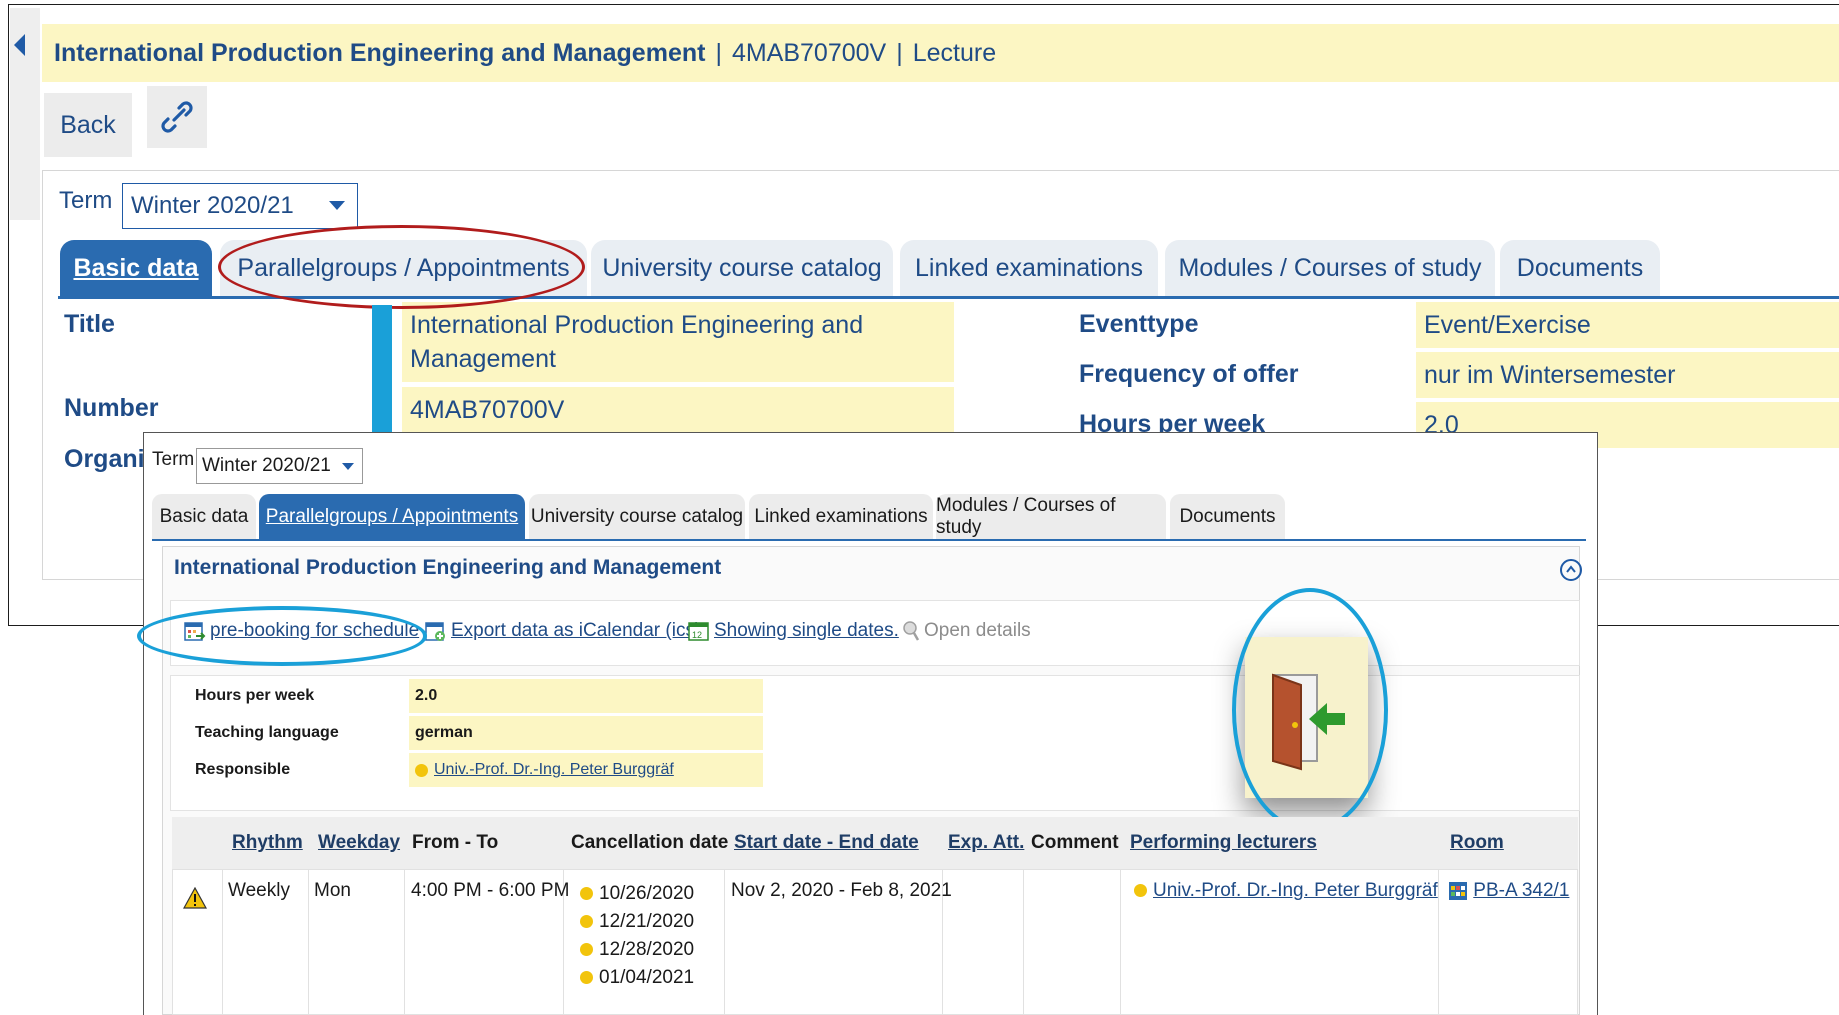 This screenshot has width=1839, height=1015. What do you see at coordinates (911, 631) in the screenshot?
I see `magnifier-icon` at bounding box center [911, 631].